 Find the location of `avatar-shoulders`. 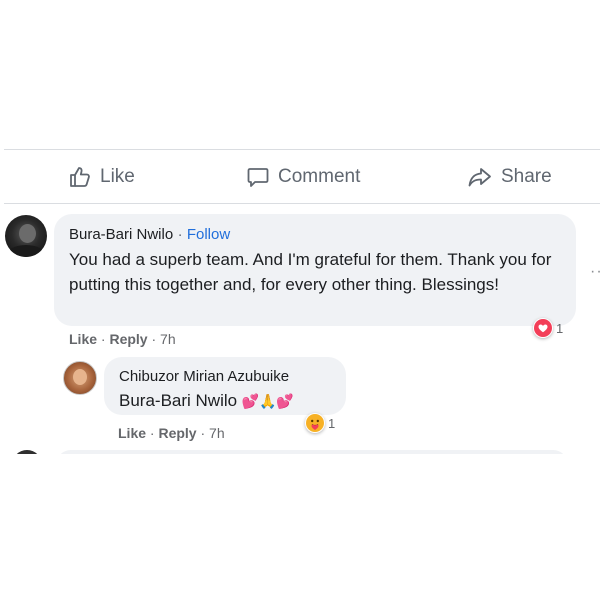

avatar-shoulders is located at coordinates (26, 251).